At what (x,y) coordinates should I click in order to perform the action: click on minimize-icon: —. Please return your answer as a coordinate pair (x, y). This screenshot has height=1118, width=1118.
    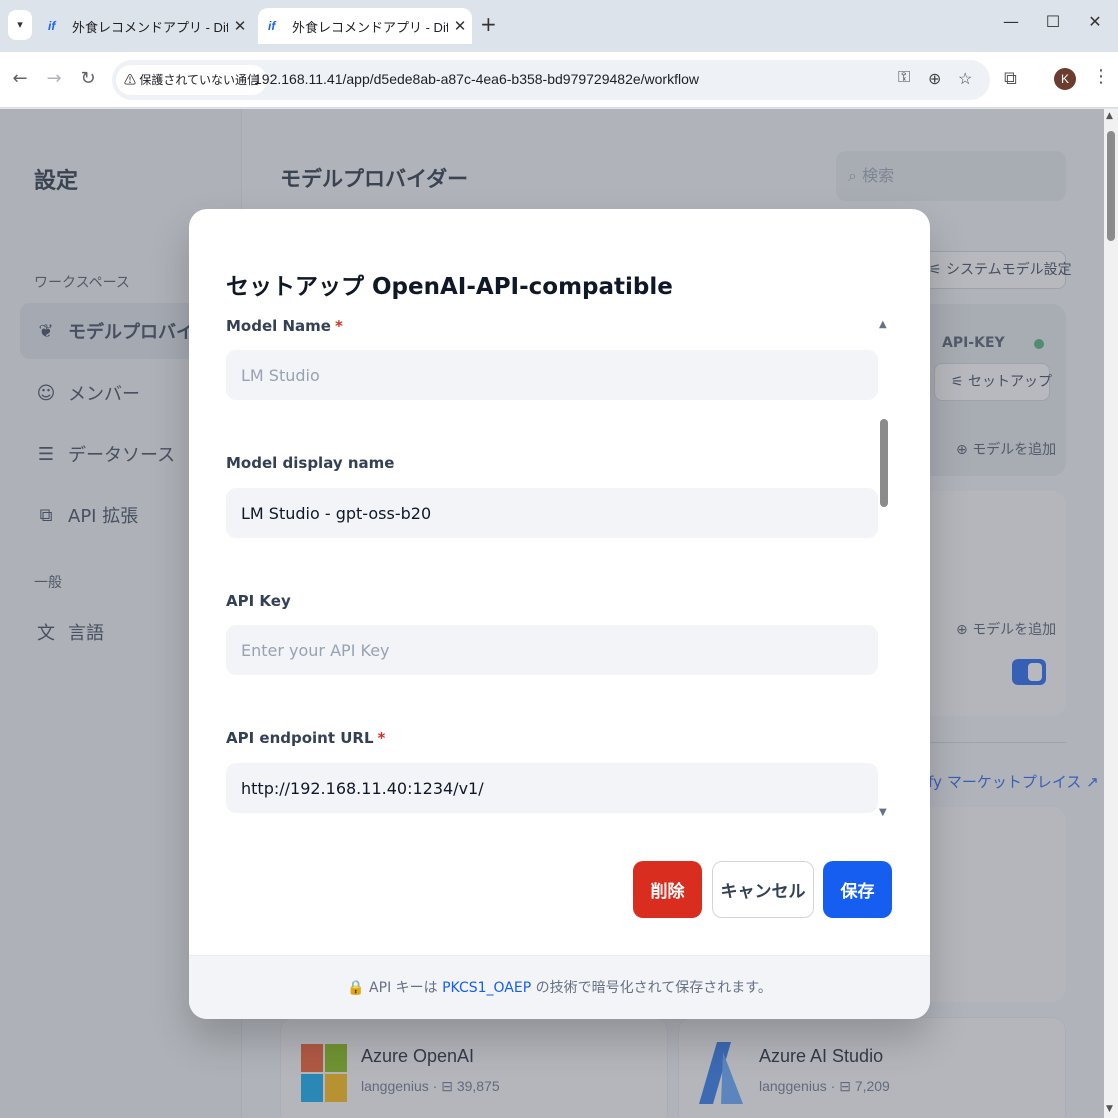
    Looking at the image, I should click on (1011, 21).